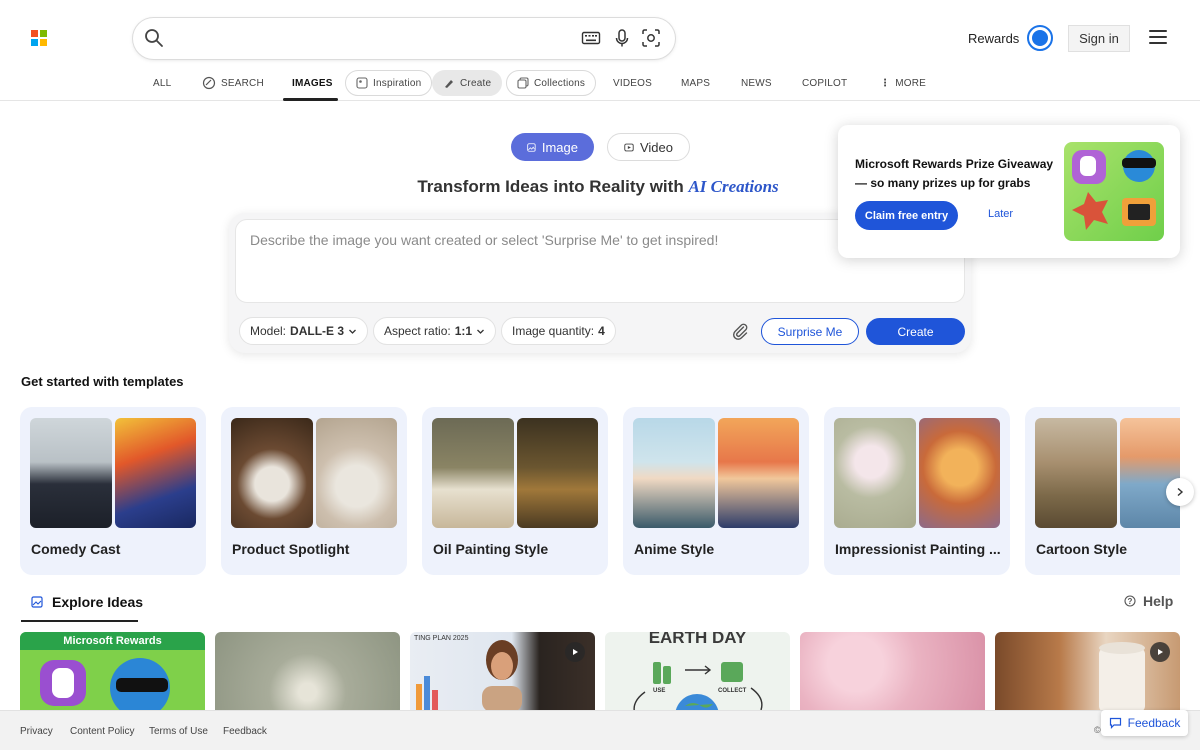 The width and height of the screenshot is (1200, 750). What do you see at coordinates (397, 83) in the screenshot?
I see `tab-inspiration-label: Inspiration` at bounding box center [397, 83].